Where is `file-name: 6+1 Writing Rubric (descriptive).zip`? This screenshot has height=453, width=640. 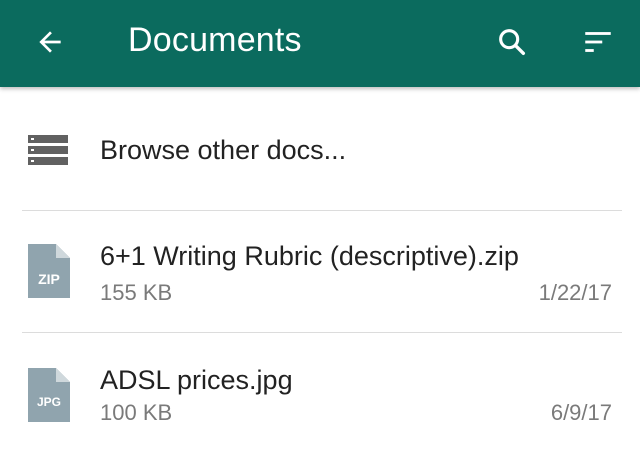
file-name: 6+1 Writing Rubric (descriptive).zip is located at coordinates (309, 256).